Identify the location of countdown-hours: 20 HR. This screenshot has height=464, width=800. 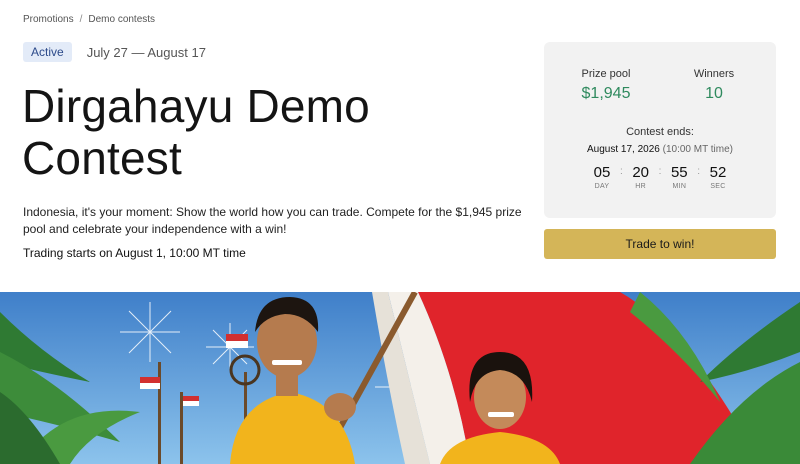
(641, 177).